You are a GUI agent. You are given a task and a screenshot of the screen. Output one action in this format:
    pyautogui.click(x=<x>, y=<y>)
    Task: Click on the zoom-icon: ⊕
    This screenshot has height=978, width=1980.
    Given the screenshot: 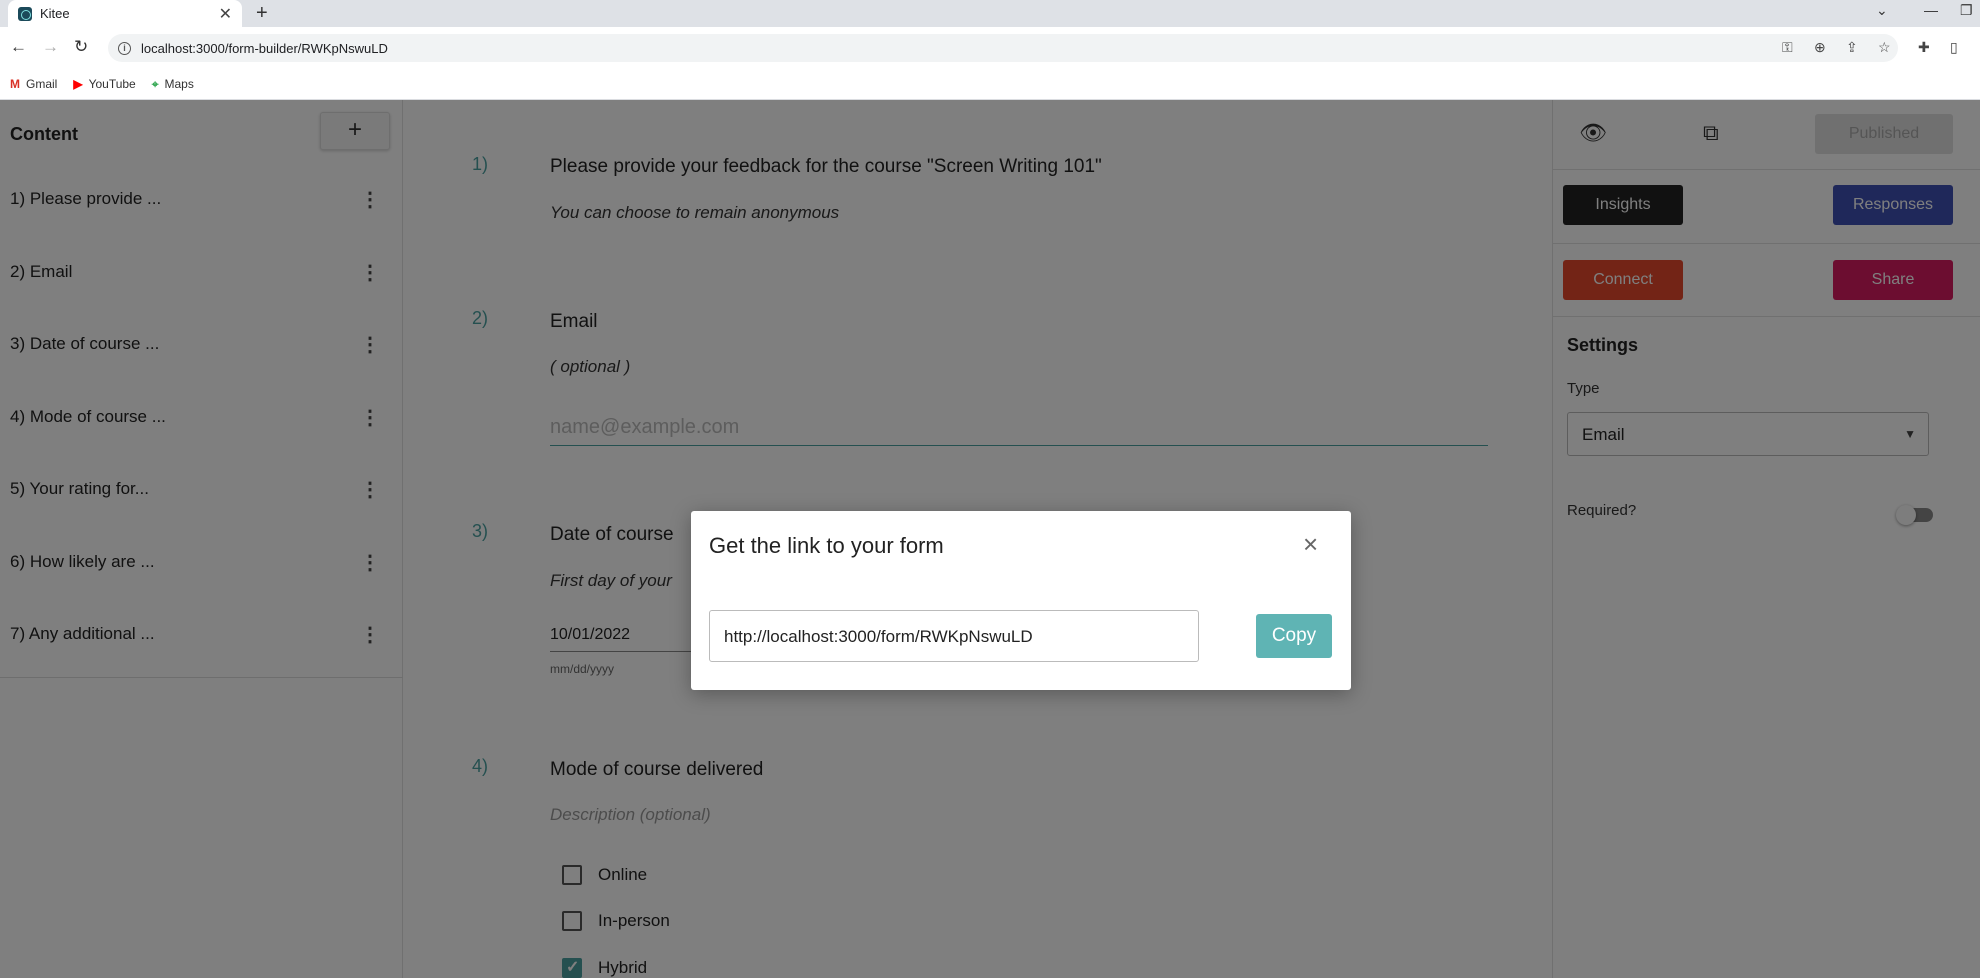 What is the action you would take?
    pyautogui.click(x=1820, y=47)
    